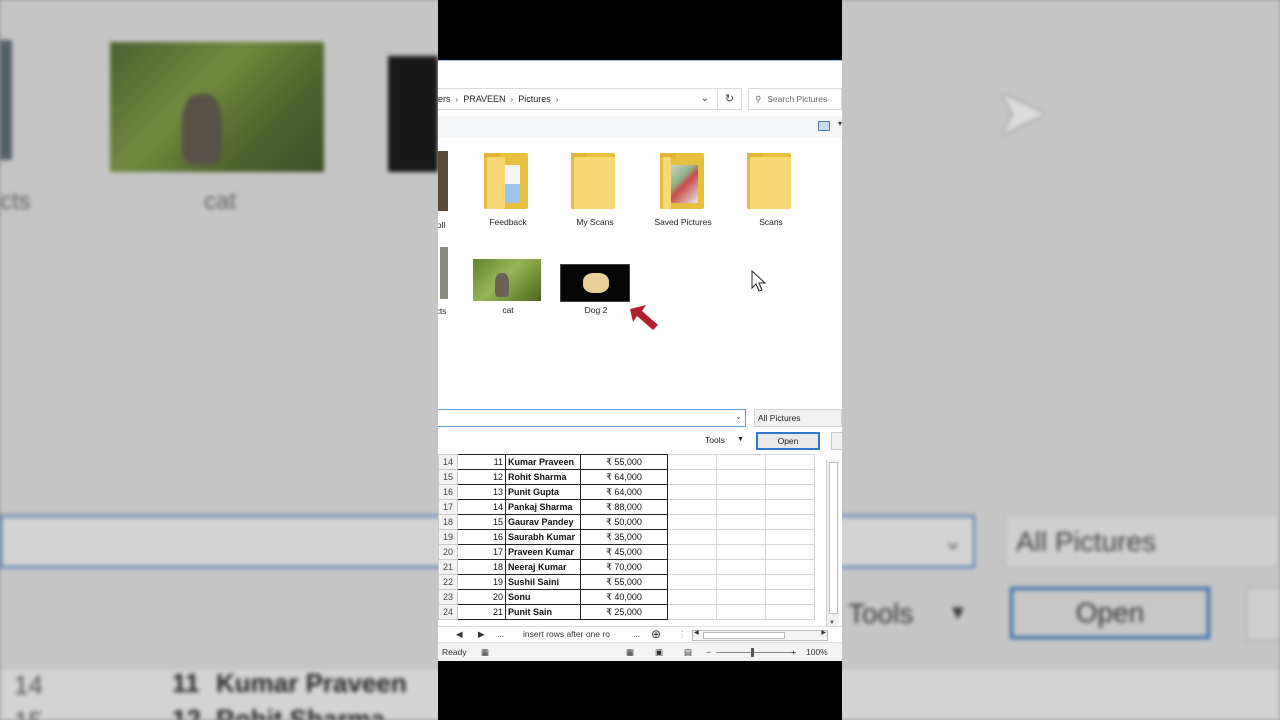 The image size is (1280, 720). What do you see at coordinates (696, 632) in the screenshot?
I see `scroll-left-icon: ◀` at bounding box center [696, 632].